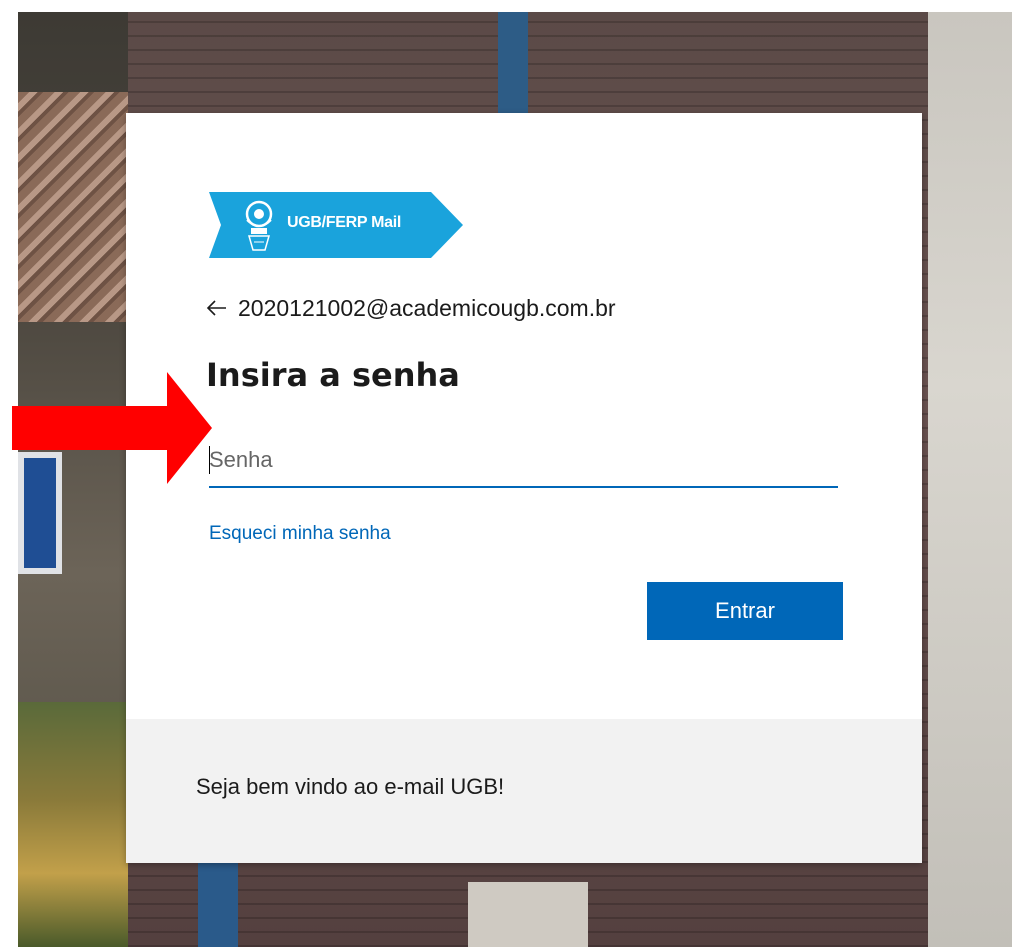 The image size is (1012, 947). Describe the element at coordinates (259, 225) in the screenshot. I see `ugb-emblem-icon` at that location.